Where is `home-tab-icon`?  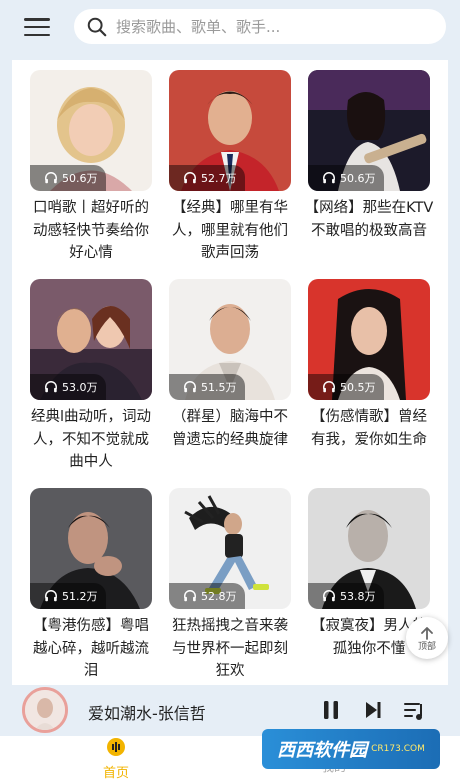
home-tab-icon is located at coordinates (116, 747).